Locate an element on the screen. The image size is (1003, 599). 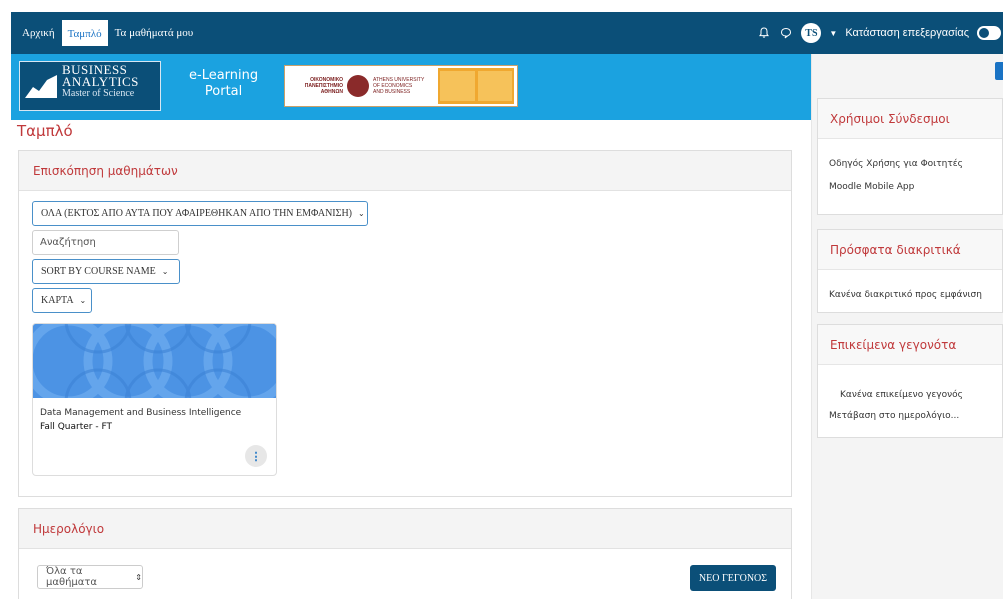
more-options-icon: ⋮ is located at coordinates (256, 456).